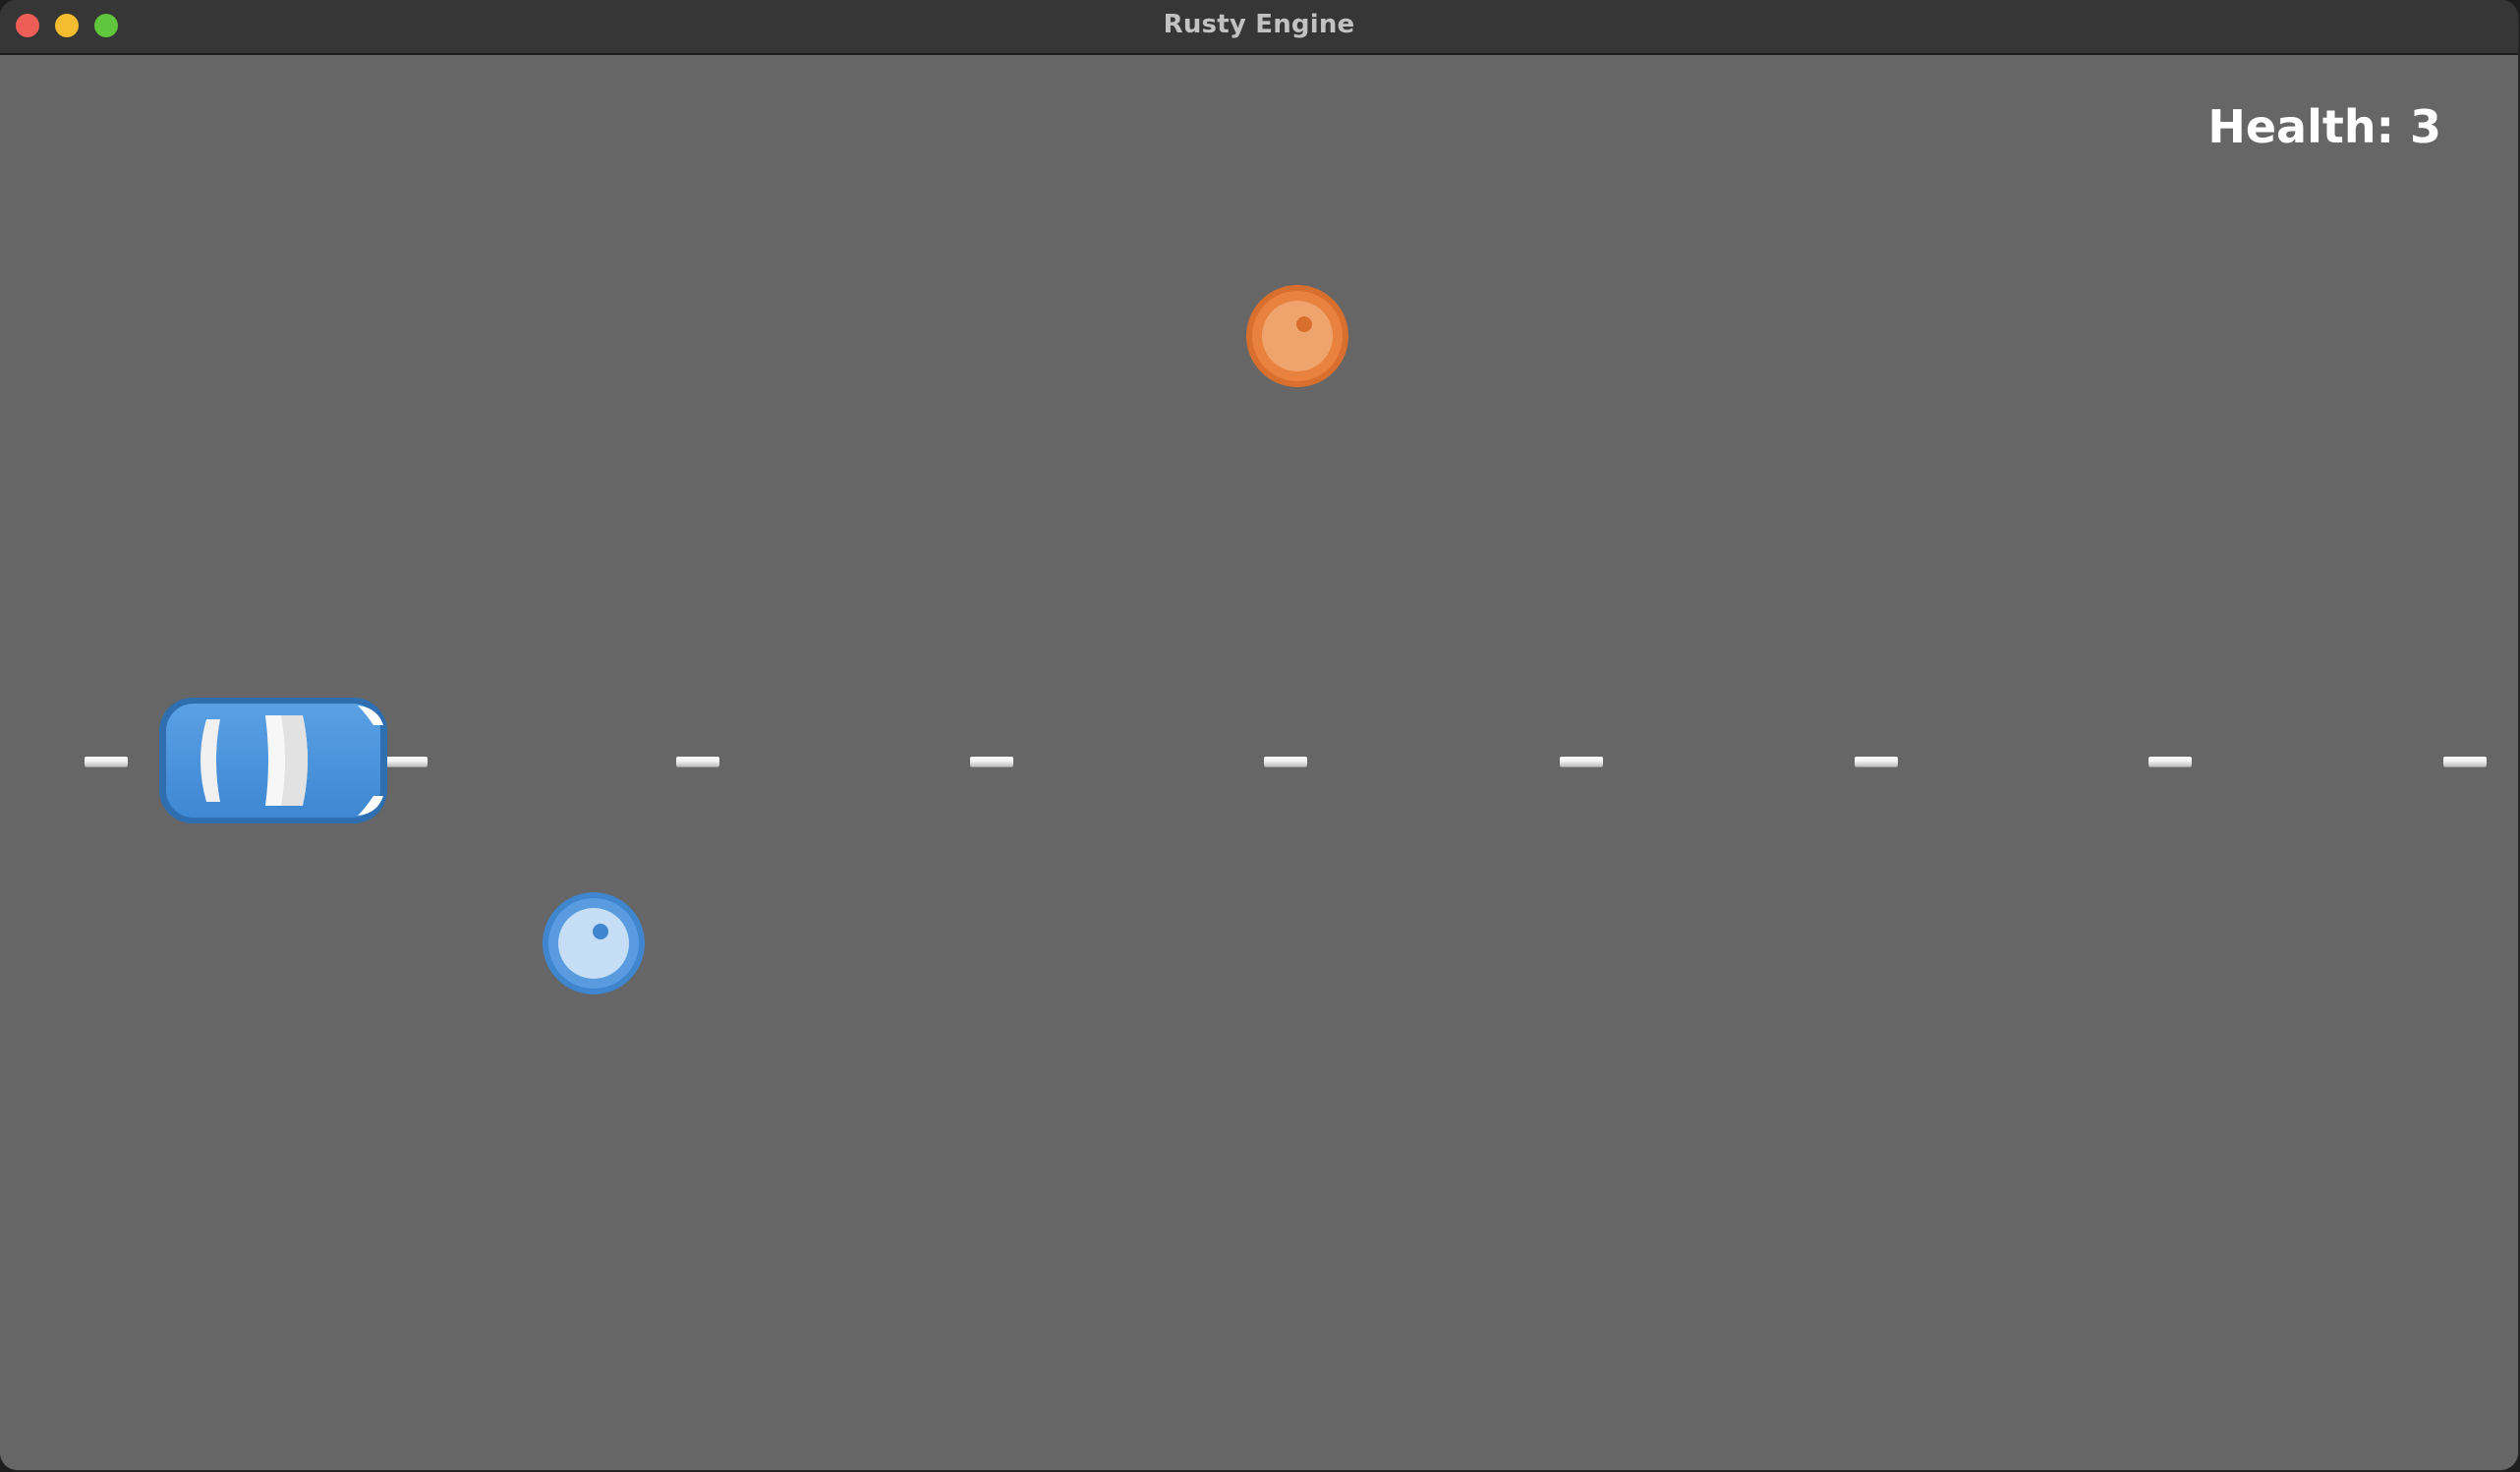 The height and width of the screenshot is (1472, 2520). I want to click on health-counter: Health: 3, so click(2324, 126).